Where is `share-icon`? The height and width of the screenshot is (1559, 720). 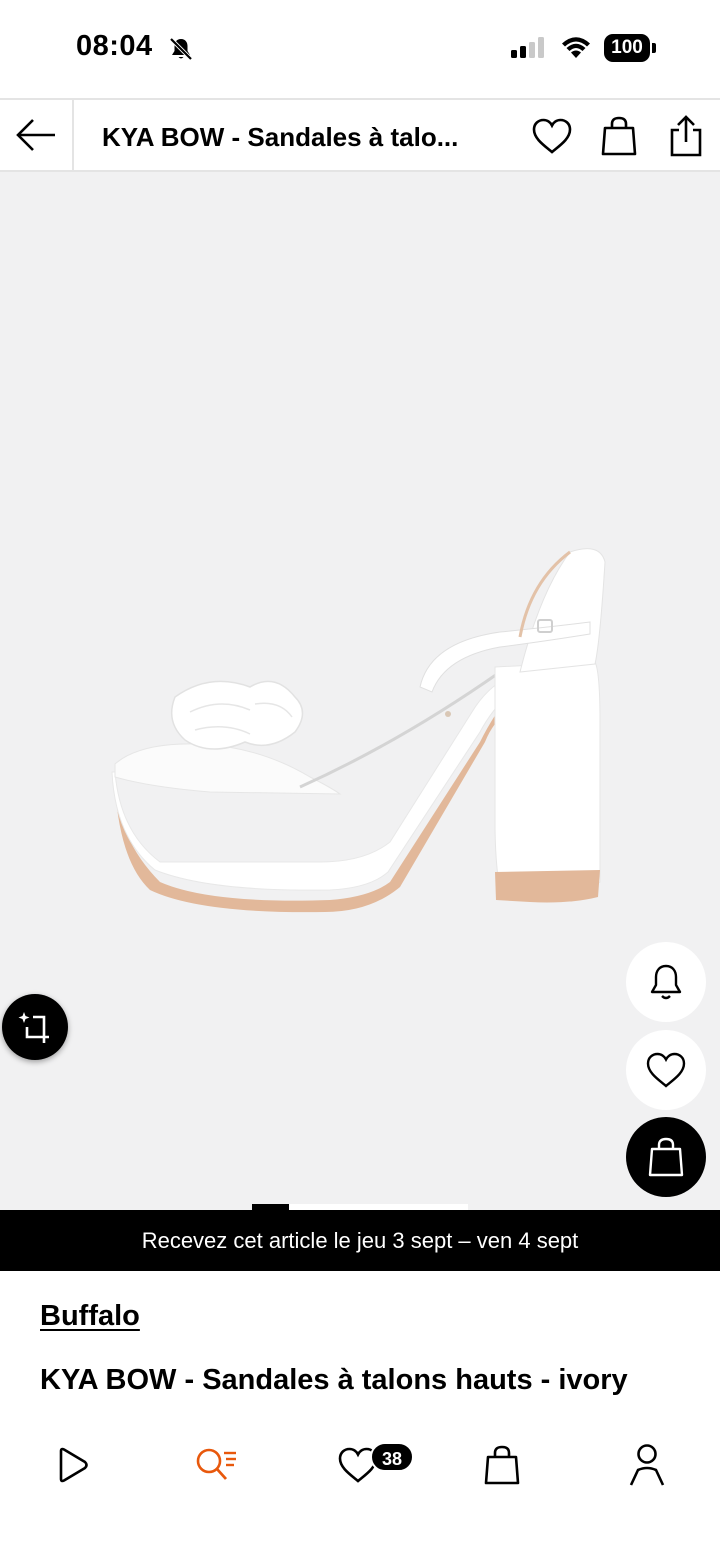
share-icon is located at coordinates (686, 136).